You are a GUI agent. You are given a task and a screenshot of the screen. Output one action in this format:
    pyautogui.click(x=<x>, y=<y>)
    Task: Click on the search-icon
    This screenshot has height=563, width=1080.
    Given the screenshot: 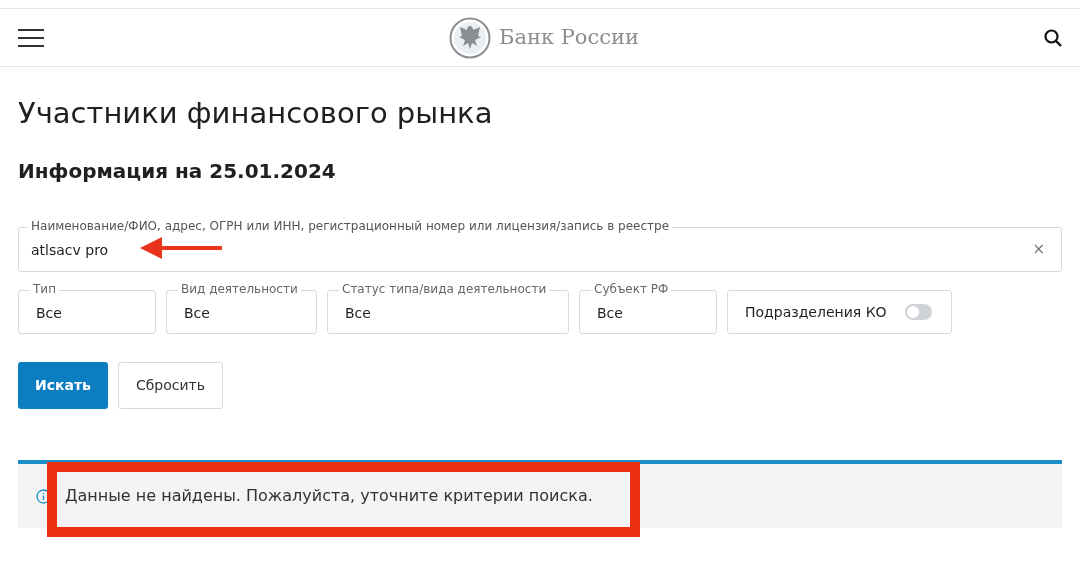 What is the action you would take?
    pyautogui.click(x=1053, y=37)
    